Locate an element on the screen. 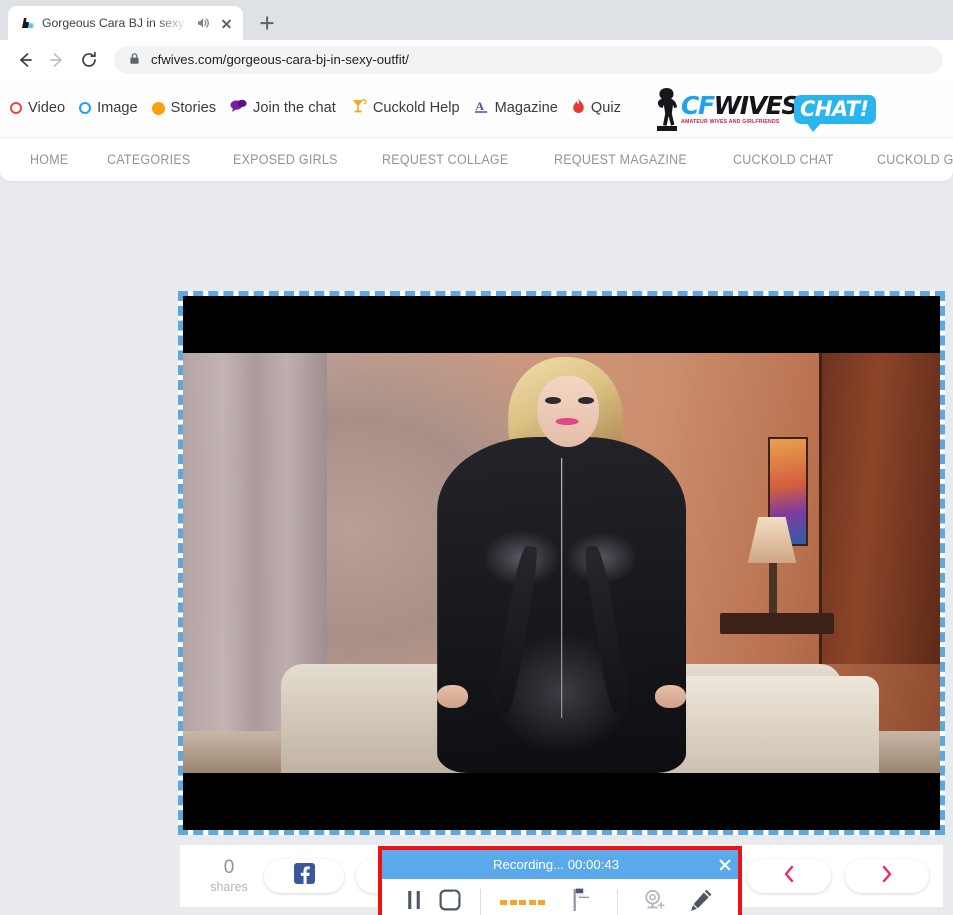  chevron-left-icon is located at coordinates (789, 876).